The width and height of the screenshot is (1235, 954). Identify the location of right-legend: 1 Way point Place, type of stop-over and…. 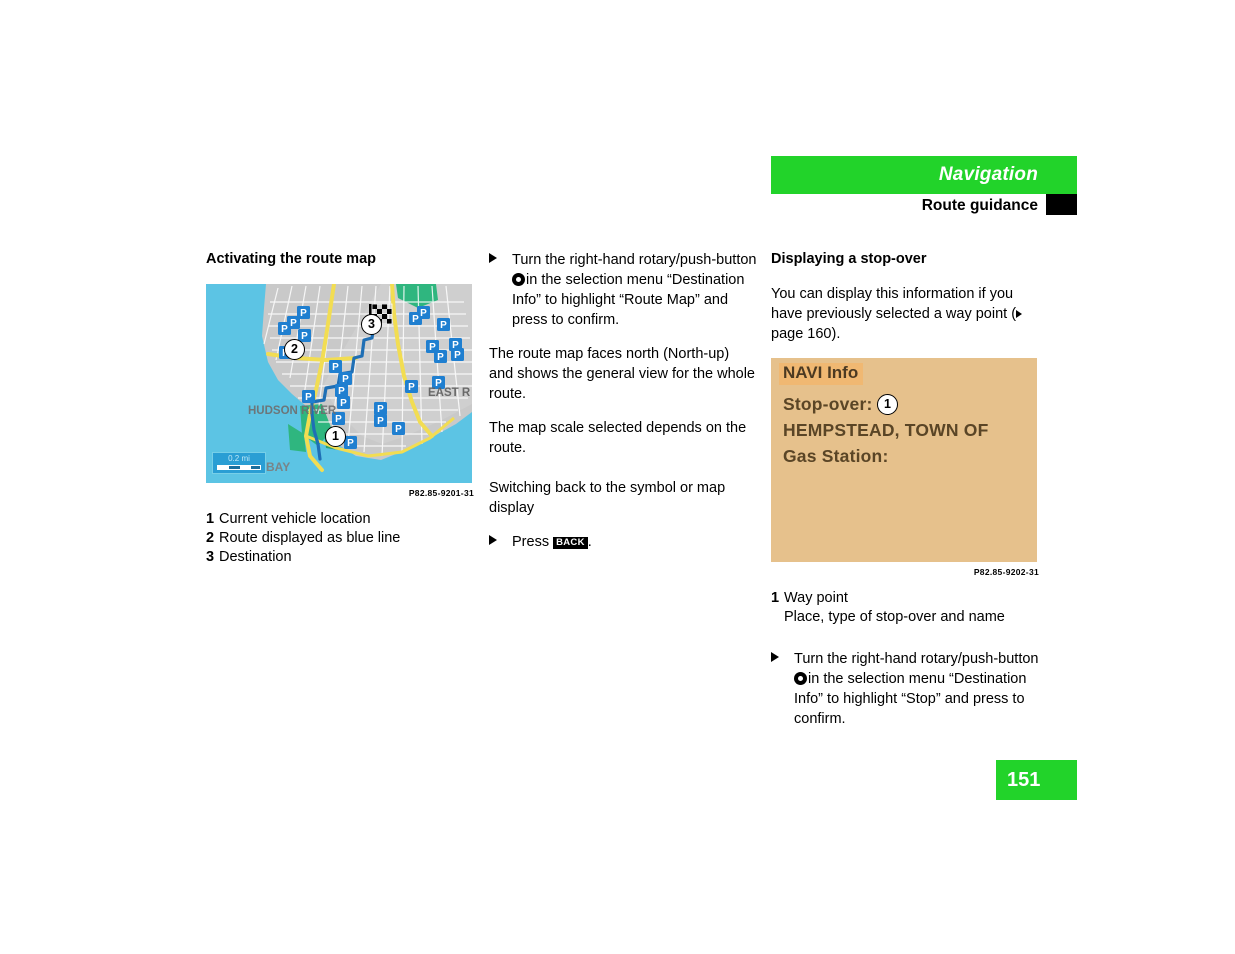
(905, 608).